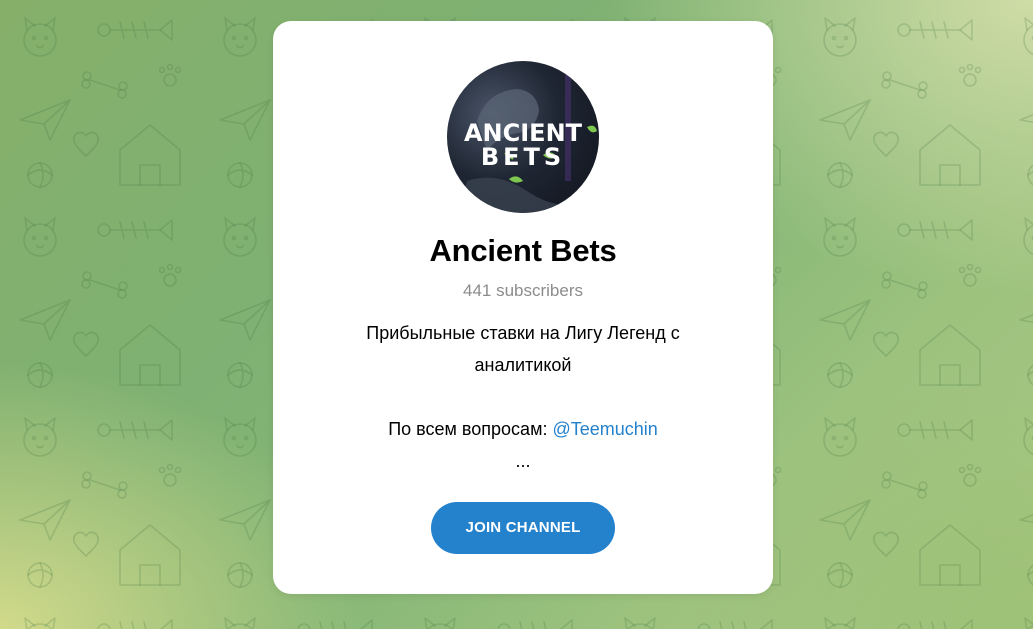  What do you see at coordinates (522, 290) in the screenshot?
I see `subscriber-count: 441 subscribers` at bounding box center [522, 290].